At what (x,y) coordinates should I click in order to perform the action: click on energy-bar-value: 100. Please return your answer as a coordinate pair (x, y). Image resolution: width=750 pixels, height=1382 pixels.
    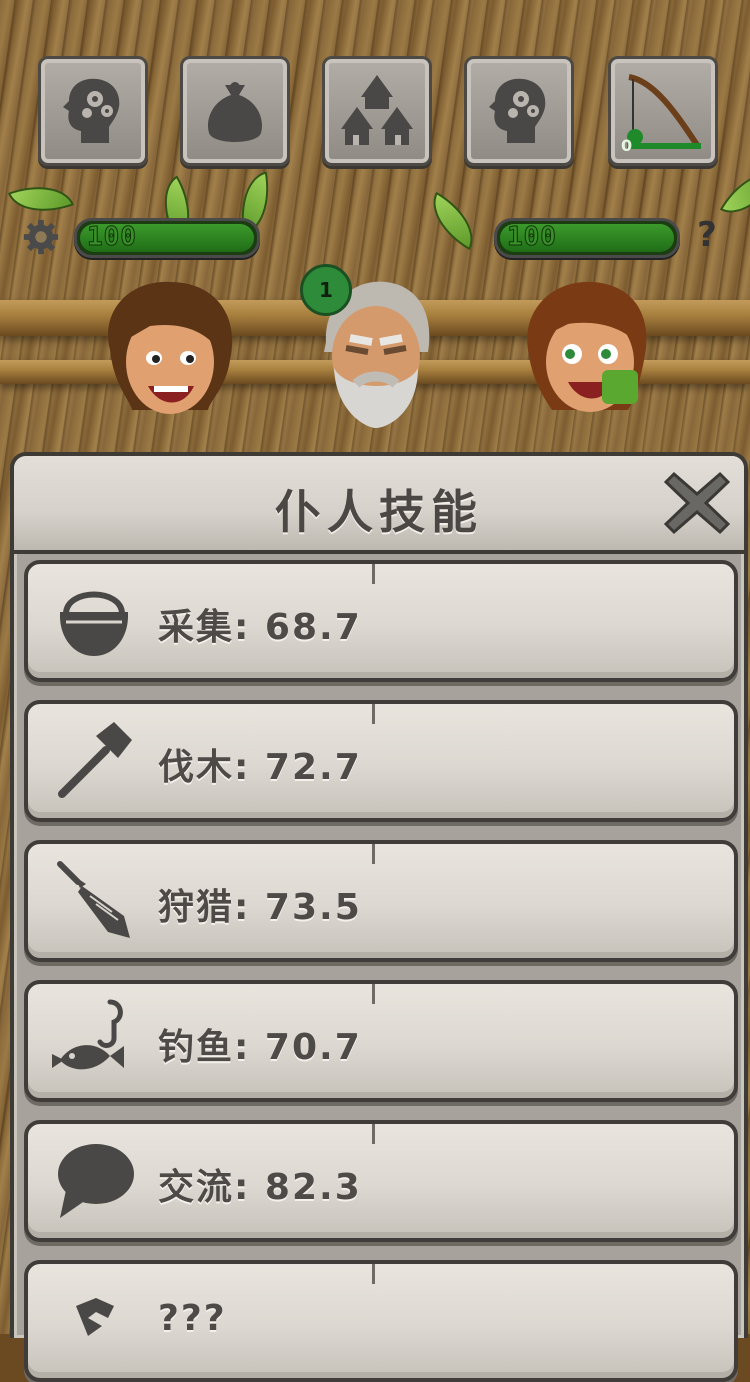
    Looking at the image, I should click on (532, 237).